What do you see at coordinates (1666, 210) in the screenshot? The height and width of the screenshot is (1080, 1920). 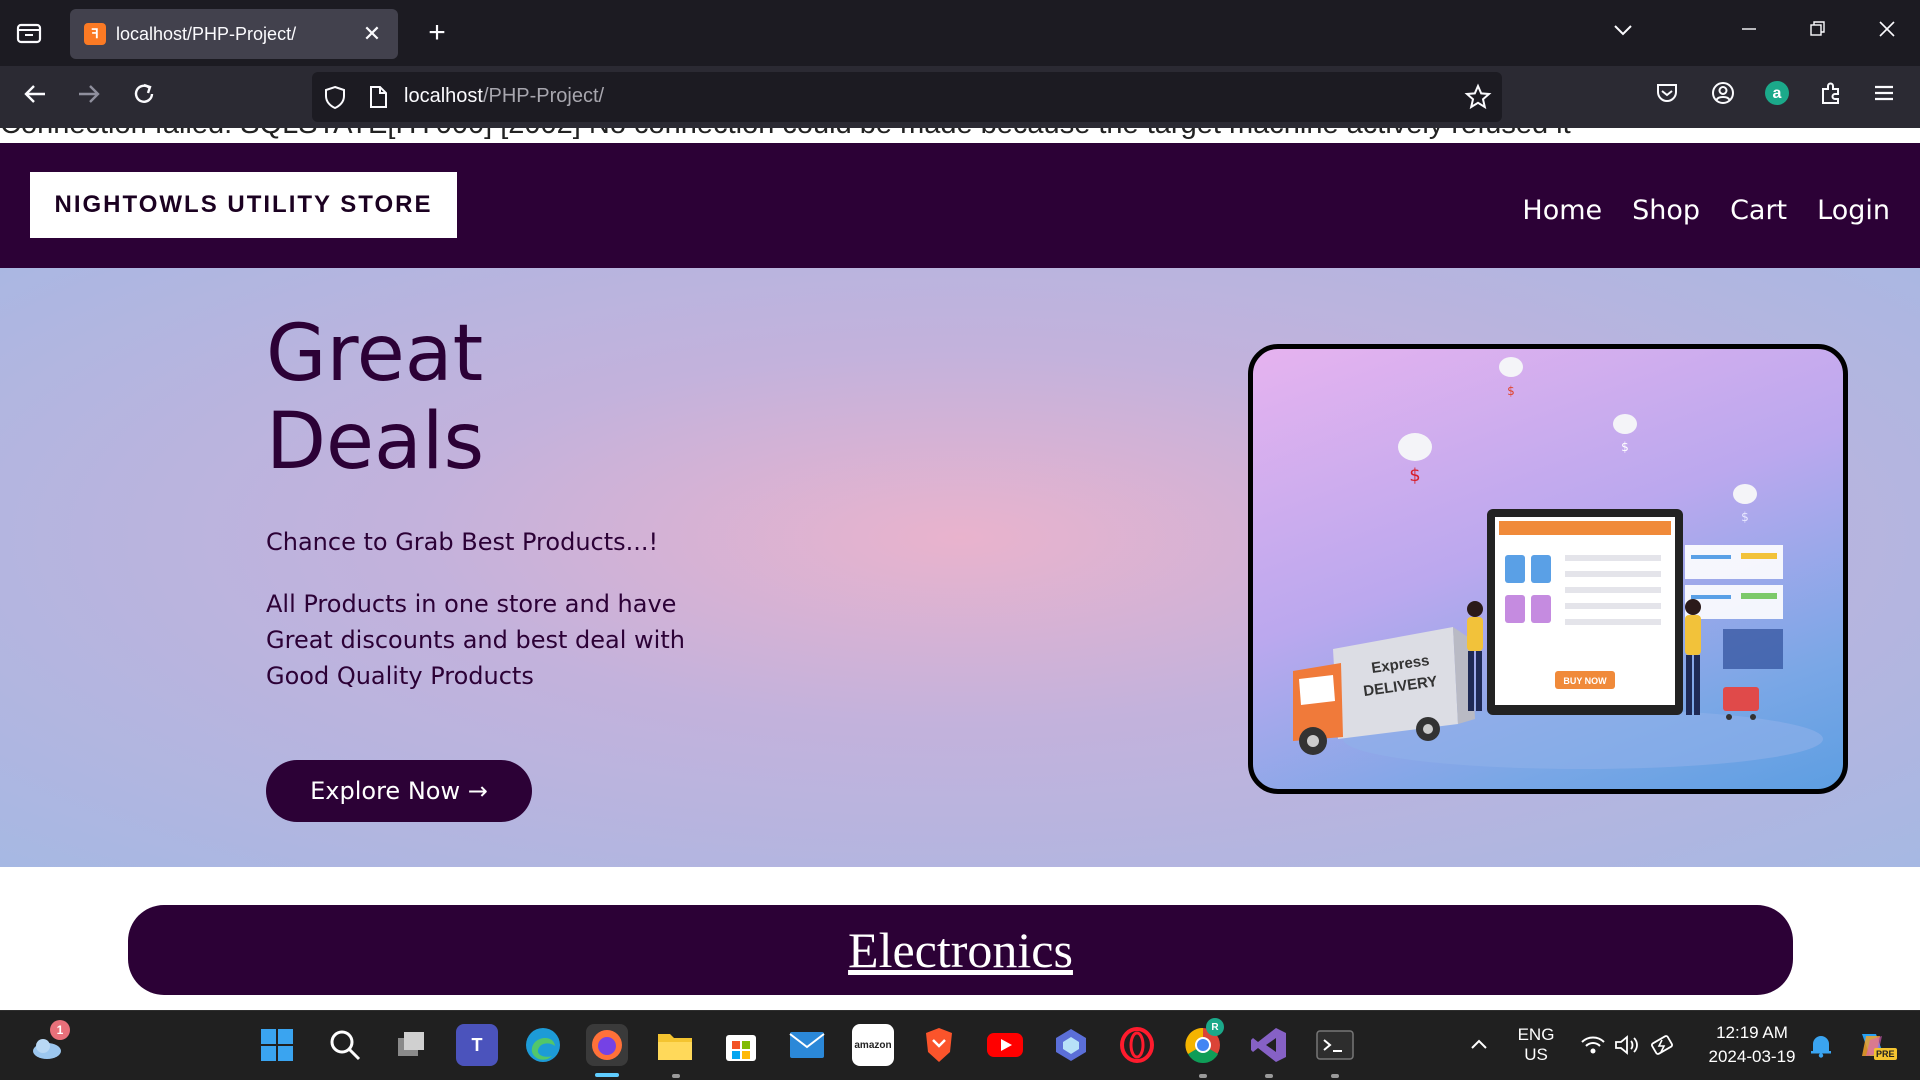 I see `nav-shop-link: Shop` at bounding box center [1666, 210].